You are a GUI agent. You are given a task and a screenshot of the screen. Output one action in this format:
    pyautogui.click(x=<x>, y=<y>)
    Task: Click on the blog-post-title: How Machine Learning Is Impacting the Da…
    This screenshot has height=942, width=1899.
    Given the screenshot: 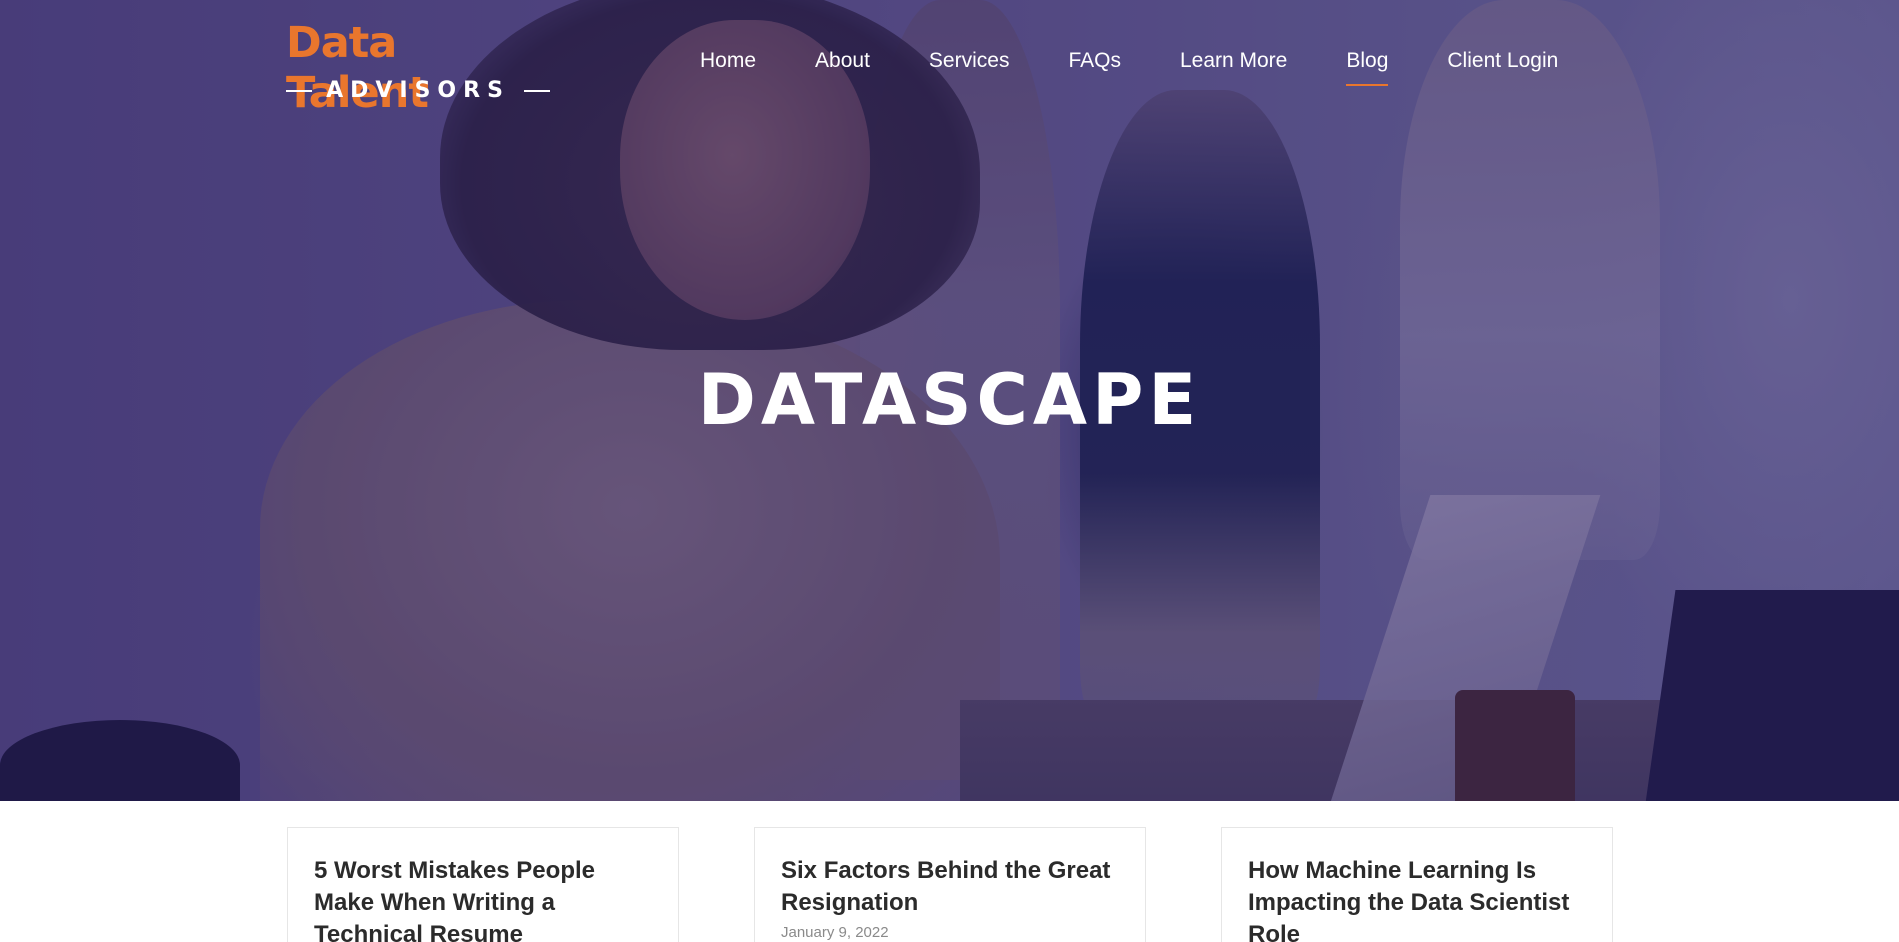 What is the action you would take?
    pyautogui.click(x=1418, y=898)
    